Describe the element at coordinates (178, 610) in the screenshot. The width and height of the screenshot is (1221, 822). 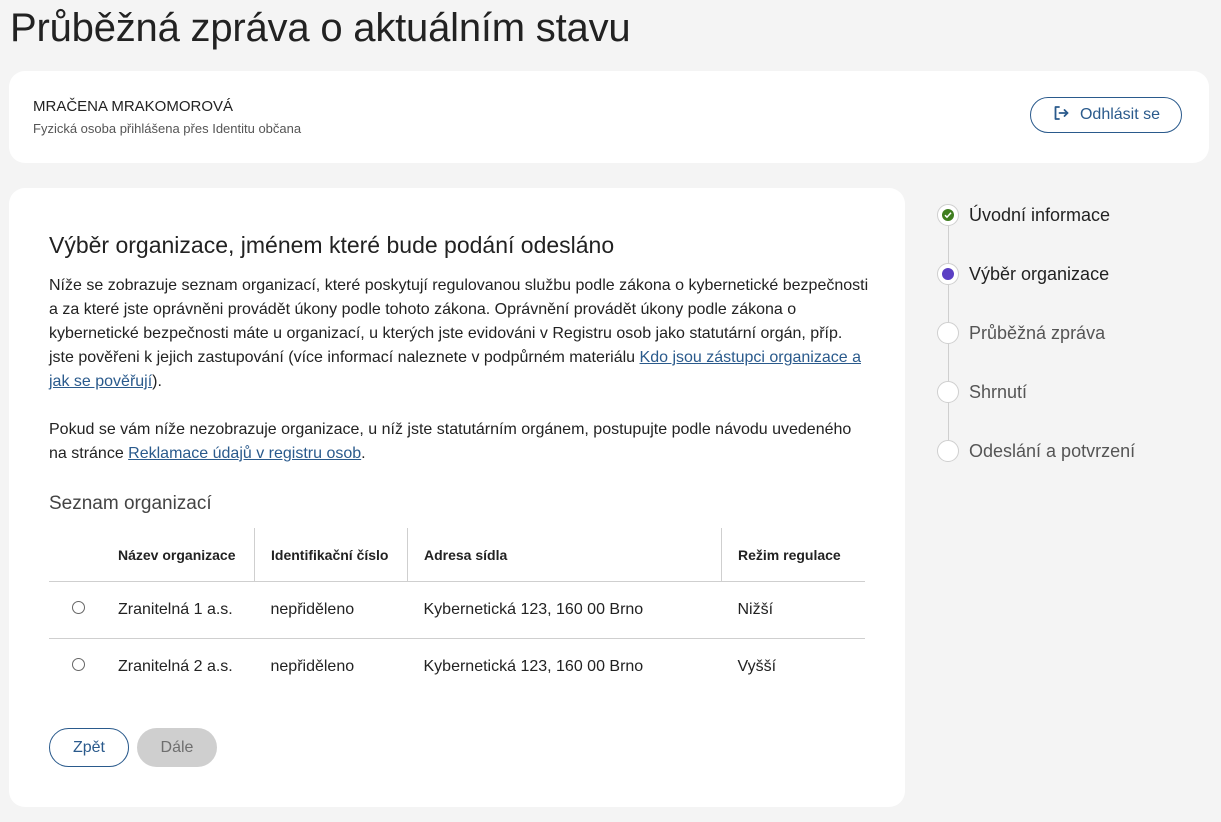
I see `org-name-cell: Zranitelná 1 a.s.` at that location.